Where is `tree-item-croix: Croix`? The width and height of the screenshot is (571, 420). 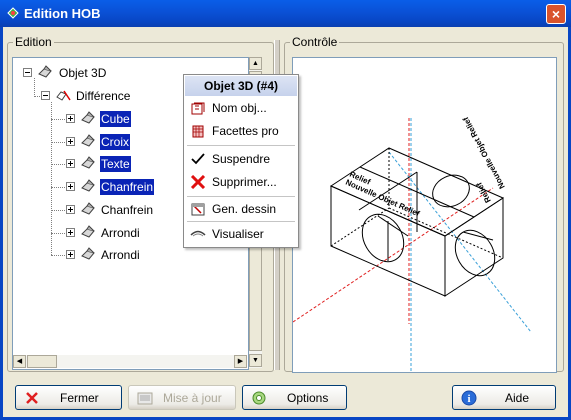 tree-item-croix: Croix is located at coordinates (111, 142).